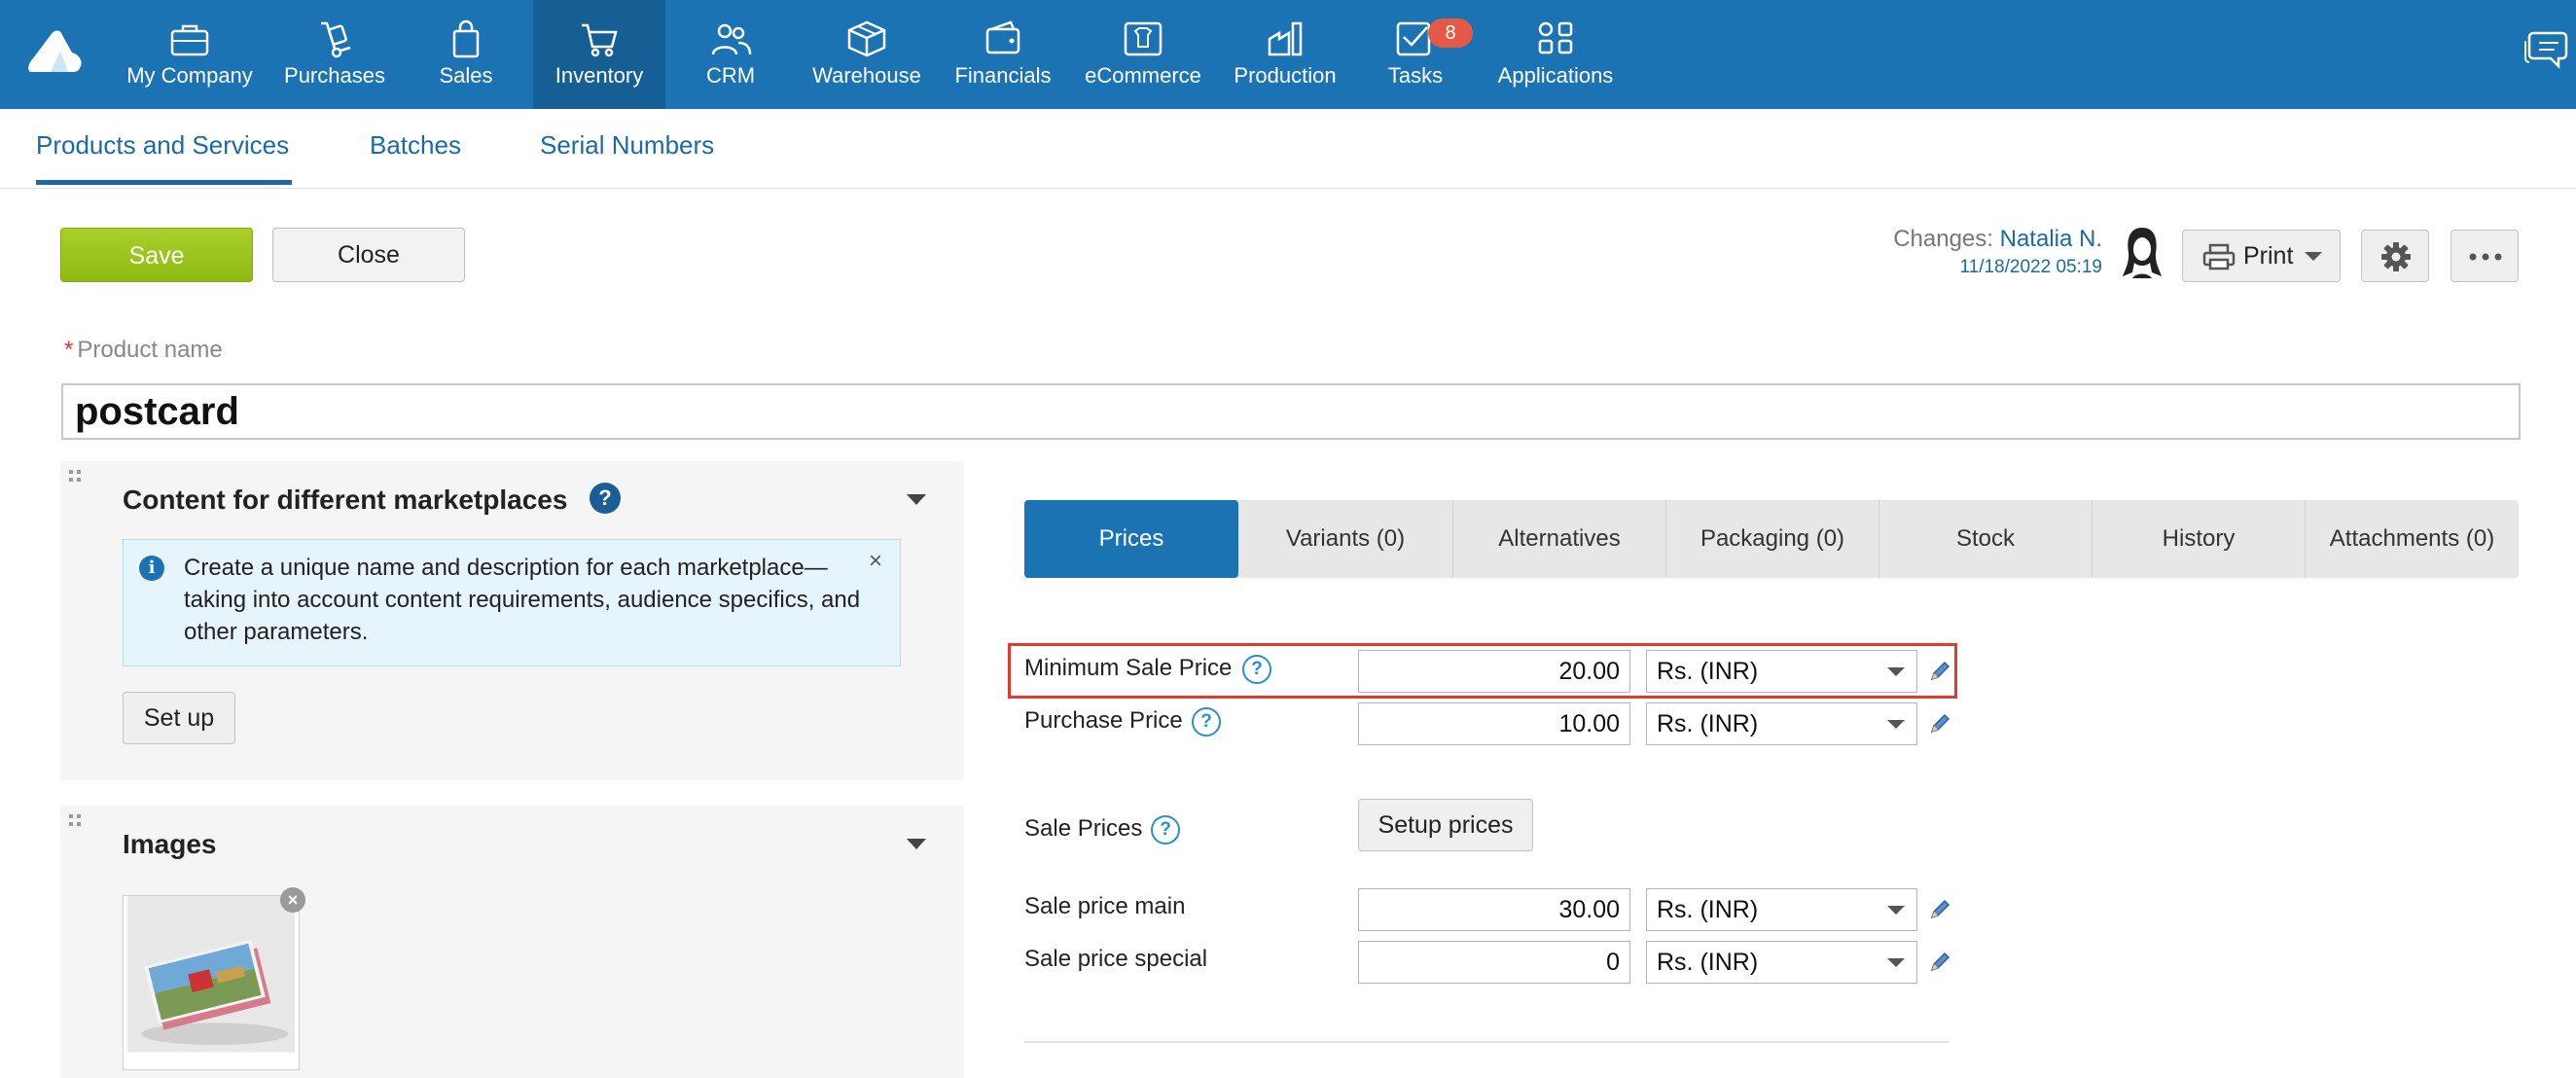 Image resolution: width=2576 pixels, height=1078 pixels. What do you see at coordinates (156, 255) in the screenshot?
I see `save-button: Save` at bounding box center [156, 255].